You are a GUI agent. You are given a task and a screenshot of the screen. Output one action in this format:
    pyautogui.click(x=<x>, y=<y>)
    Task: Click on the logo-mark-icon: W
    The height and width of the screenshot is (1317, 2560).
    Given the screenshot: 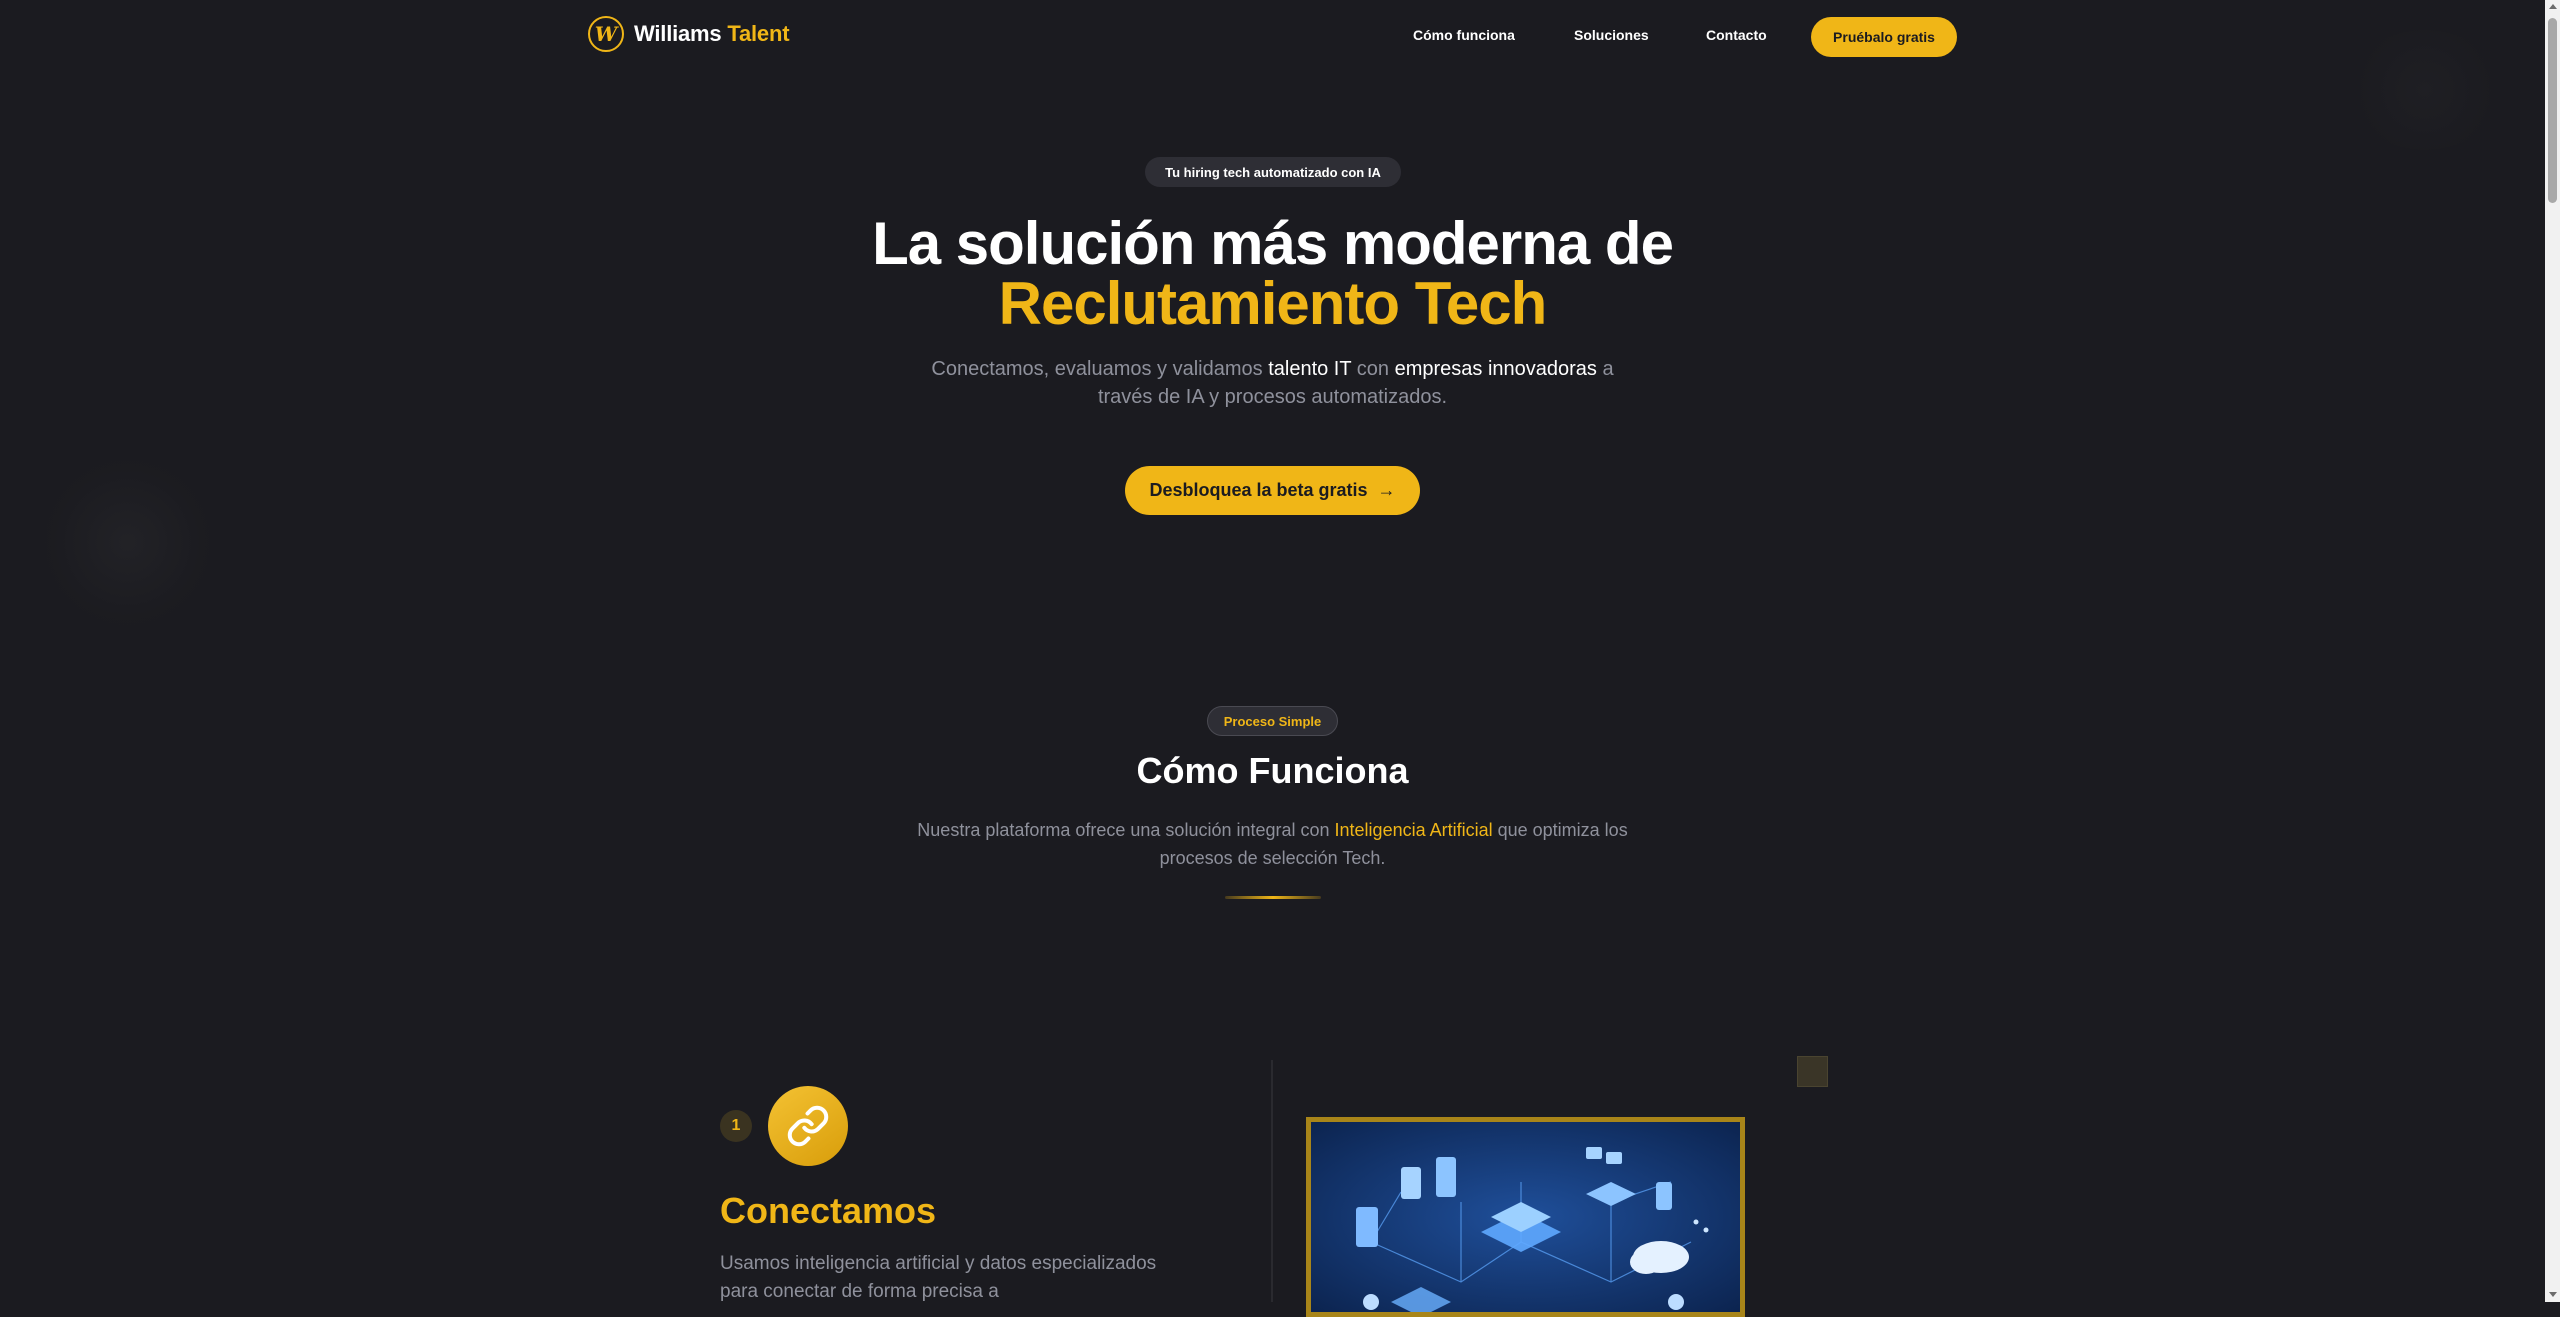 What is the action you would take?
    pyautogui.click(x=606, y=34)
    